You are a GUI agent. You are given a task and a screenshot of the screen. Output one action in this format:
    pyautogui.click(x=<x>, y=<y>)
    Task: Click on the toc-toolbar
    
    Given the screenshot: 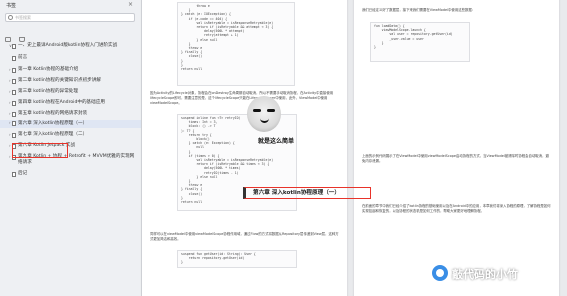 What is the action you would take?
    pyautogui.click(x=16, y=34)
    